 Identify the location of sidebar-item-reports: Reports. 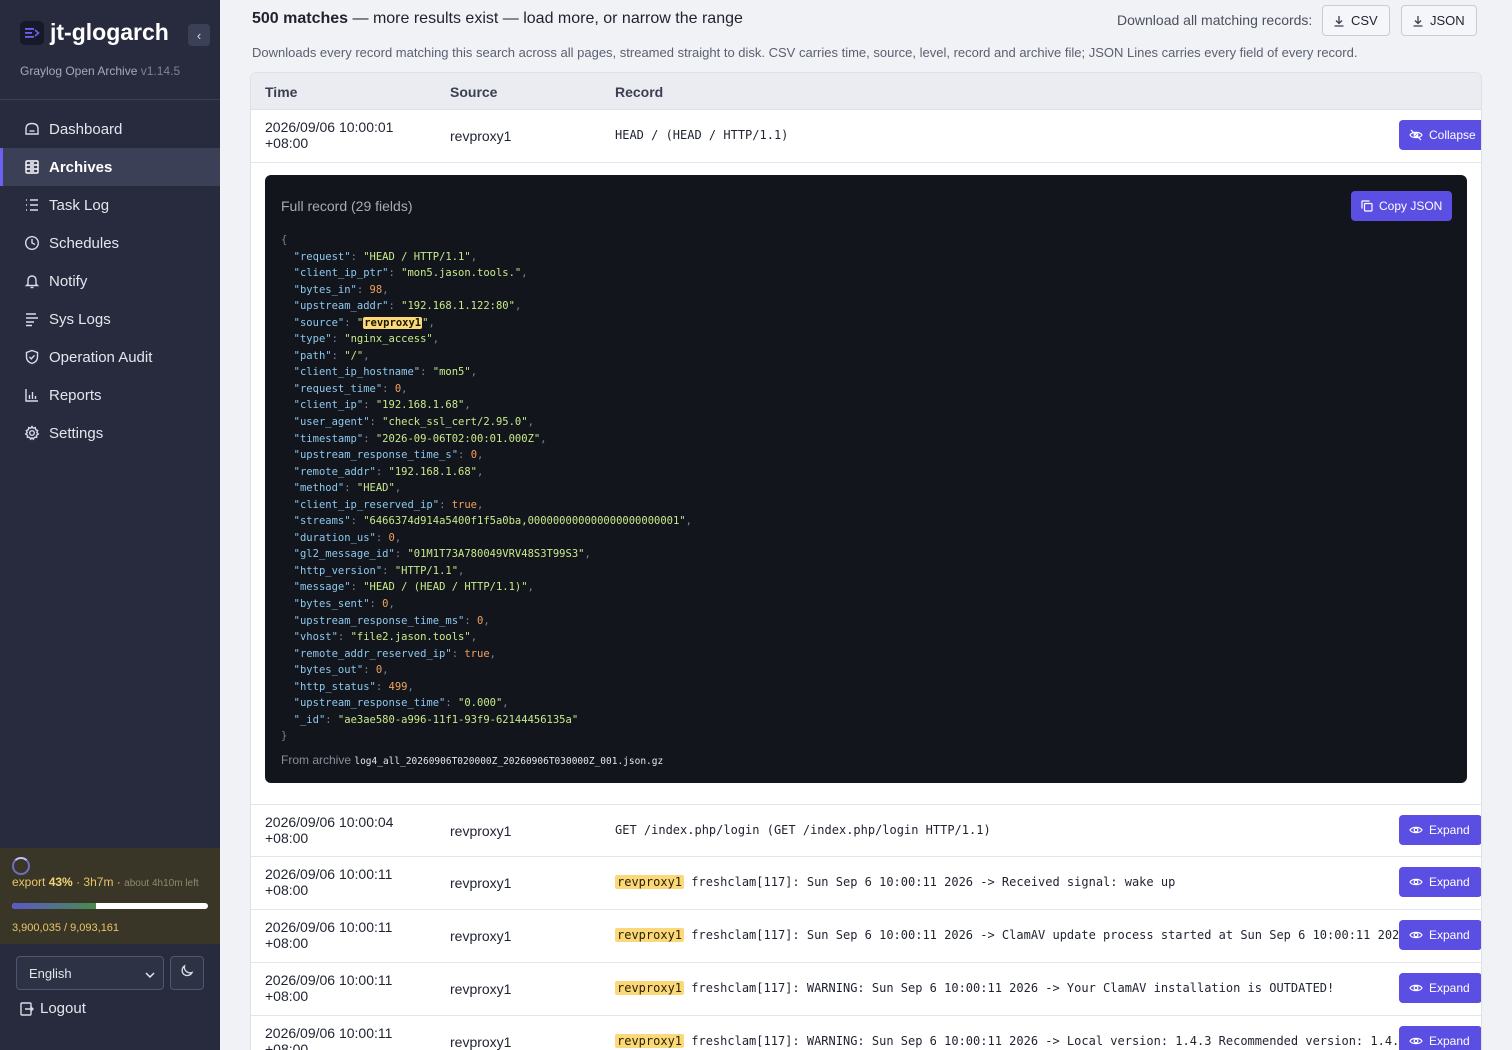
(110, 395).